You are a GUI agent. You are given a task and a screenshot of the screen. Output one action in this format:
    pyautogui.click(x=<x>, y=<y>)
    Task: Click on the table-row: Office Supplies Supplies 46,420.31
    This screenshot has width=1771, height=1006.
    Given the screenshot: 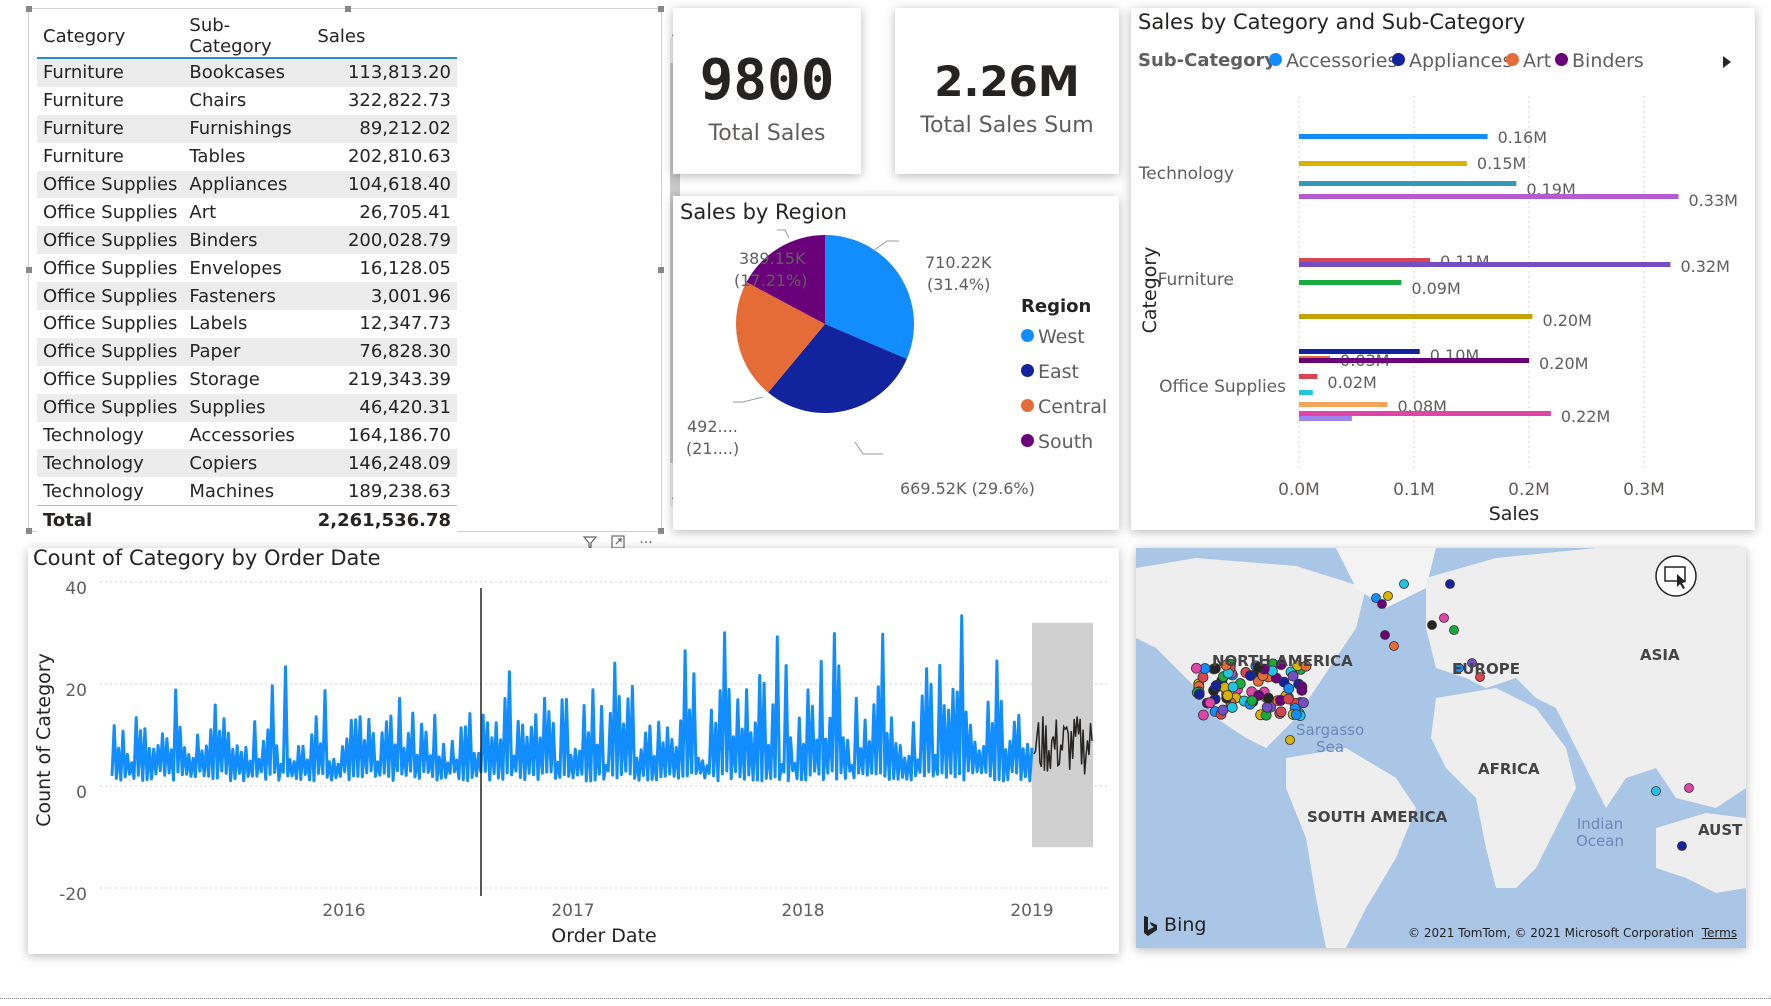 What is the action you would take?
    pyautogui.click(x=247, y=407)
    